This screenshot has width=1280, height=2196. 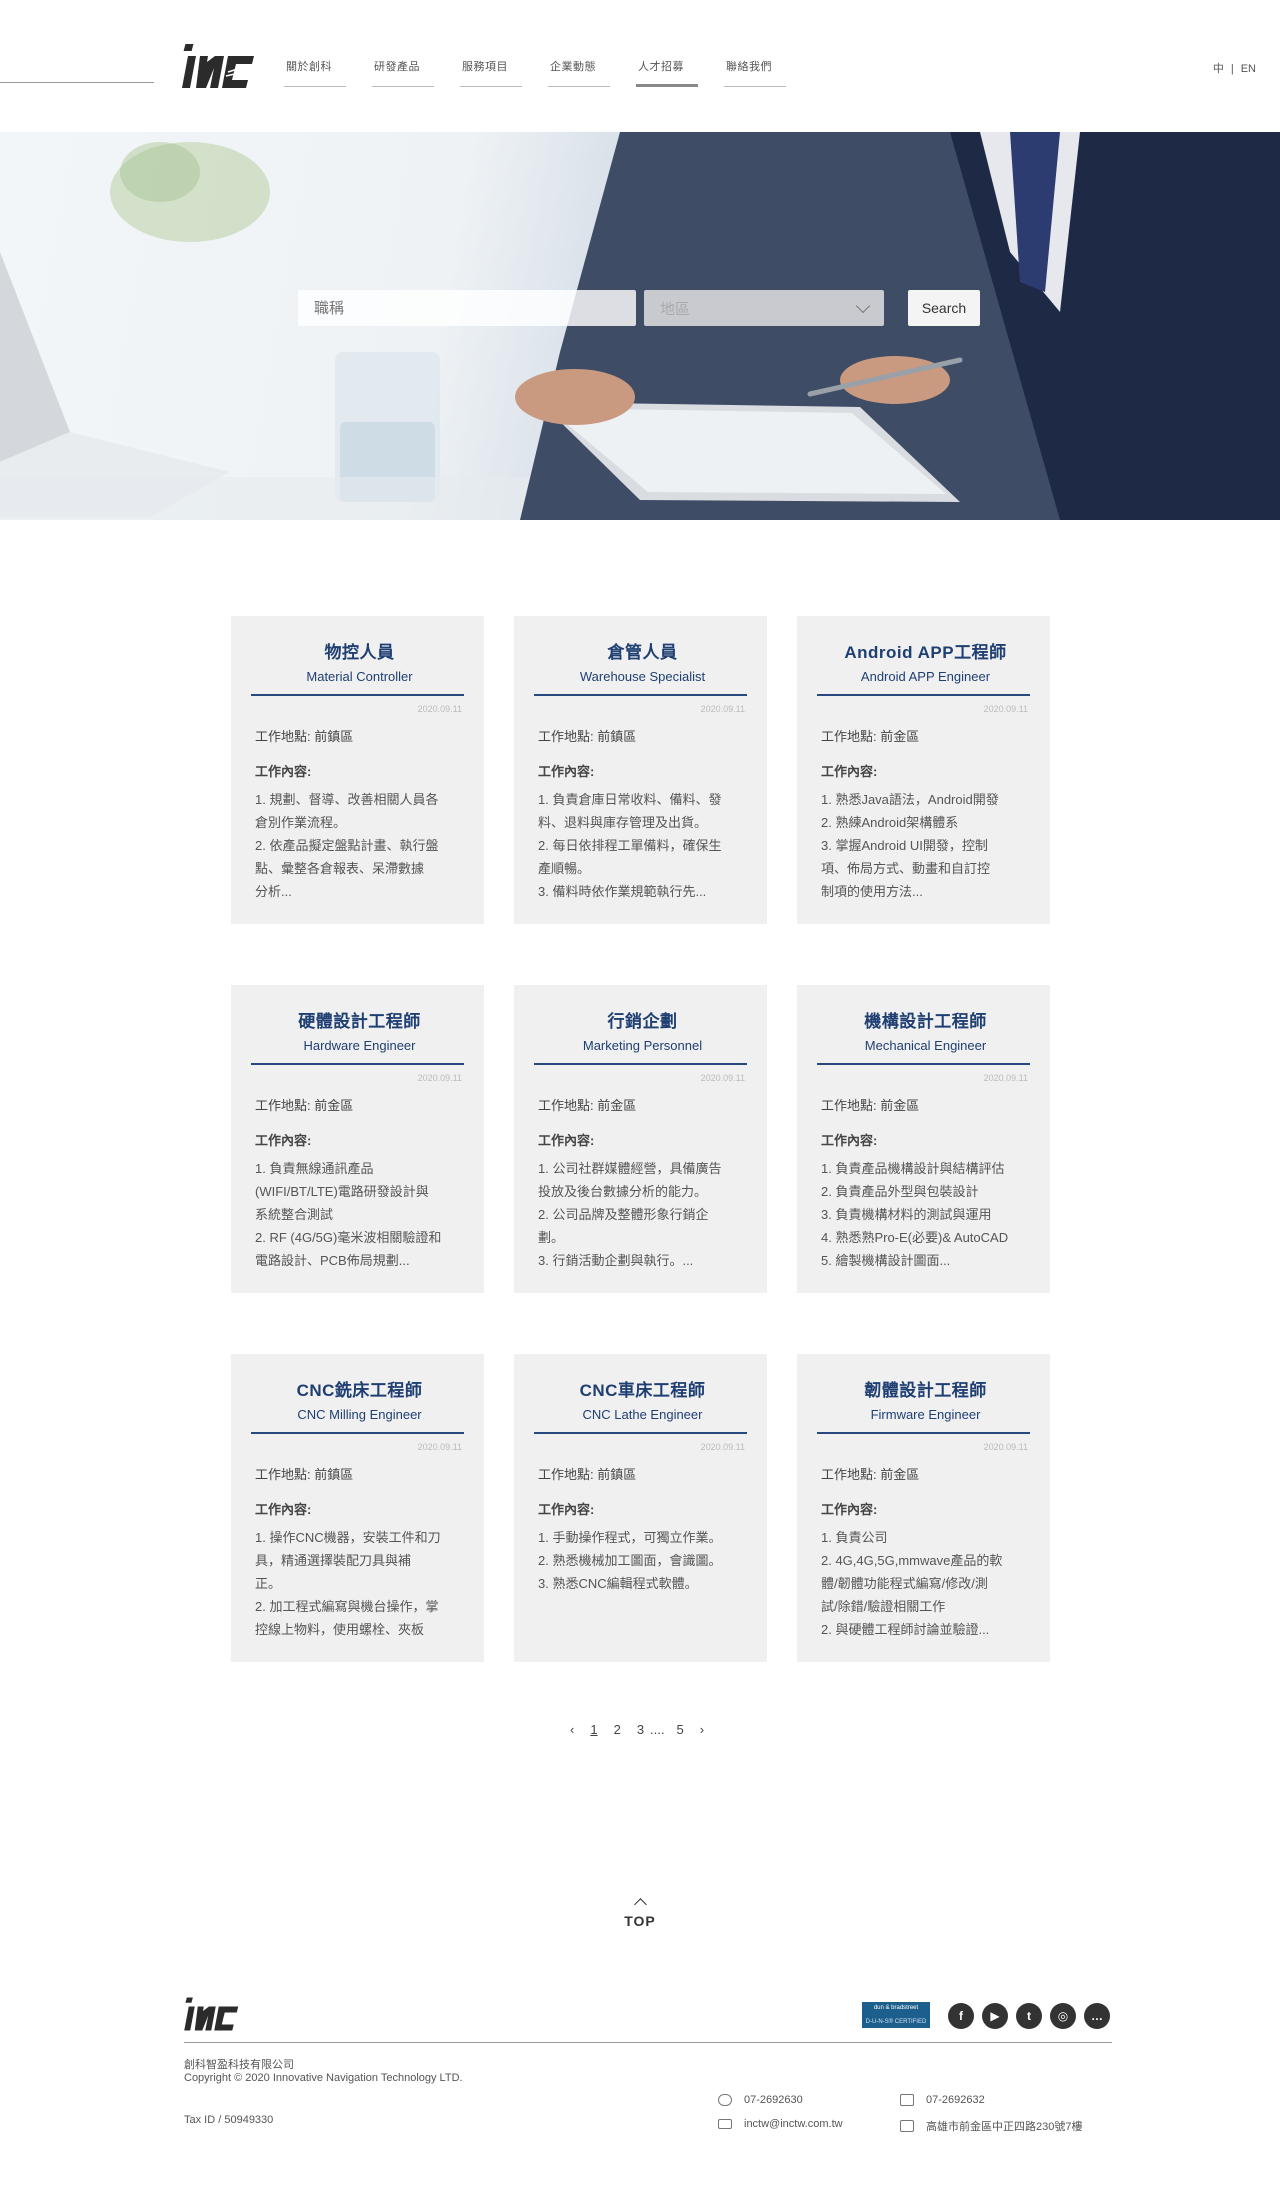 What do you see at coordinates (925, 1045) in the screenshot?
I see `job-subtitle: Mechanical Engineer` at bounding box center [925, 1045].